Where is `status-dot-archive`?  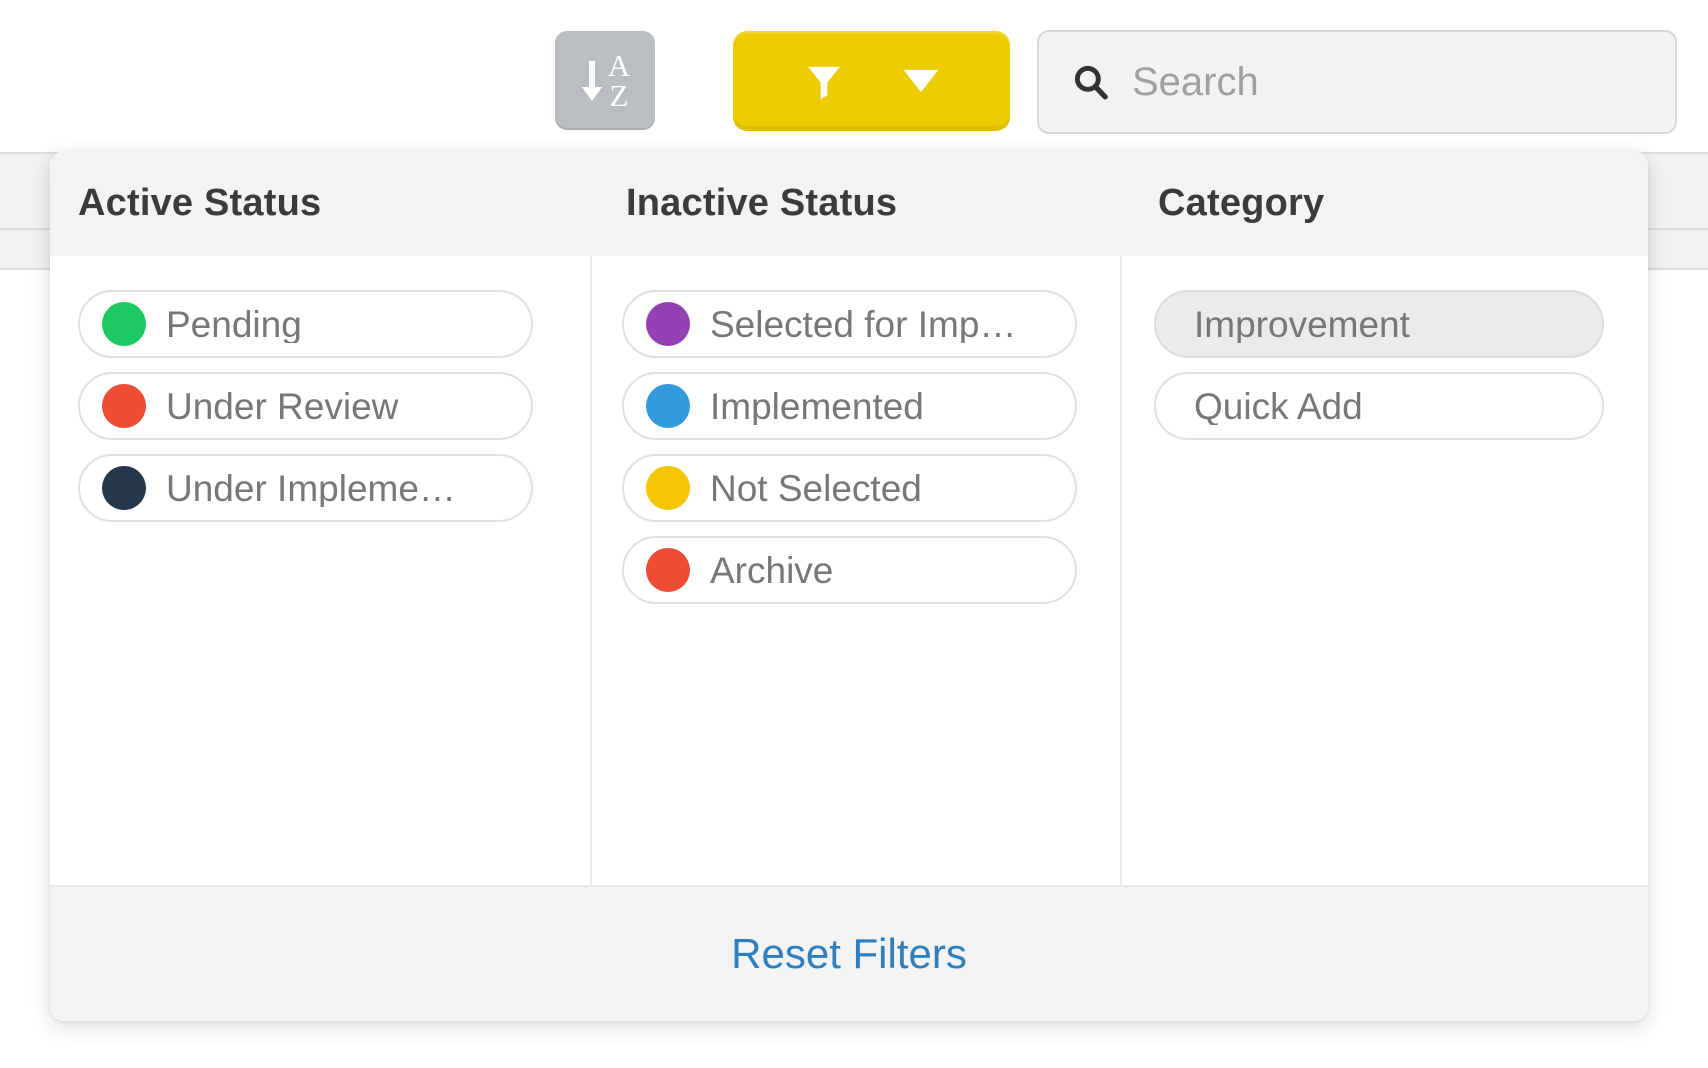 status-dot-archive is located at coordinates (668, 570).